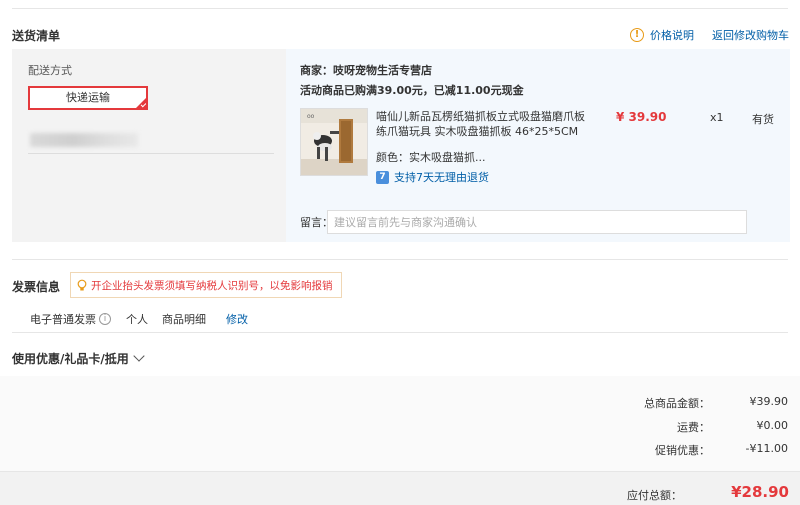 This screenshot has height=505, width=800. I want to click on remark-input, so click(537, 222).